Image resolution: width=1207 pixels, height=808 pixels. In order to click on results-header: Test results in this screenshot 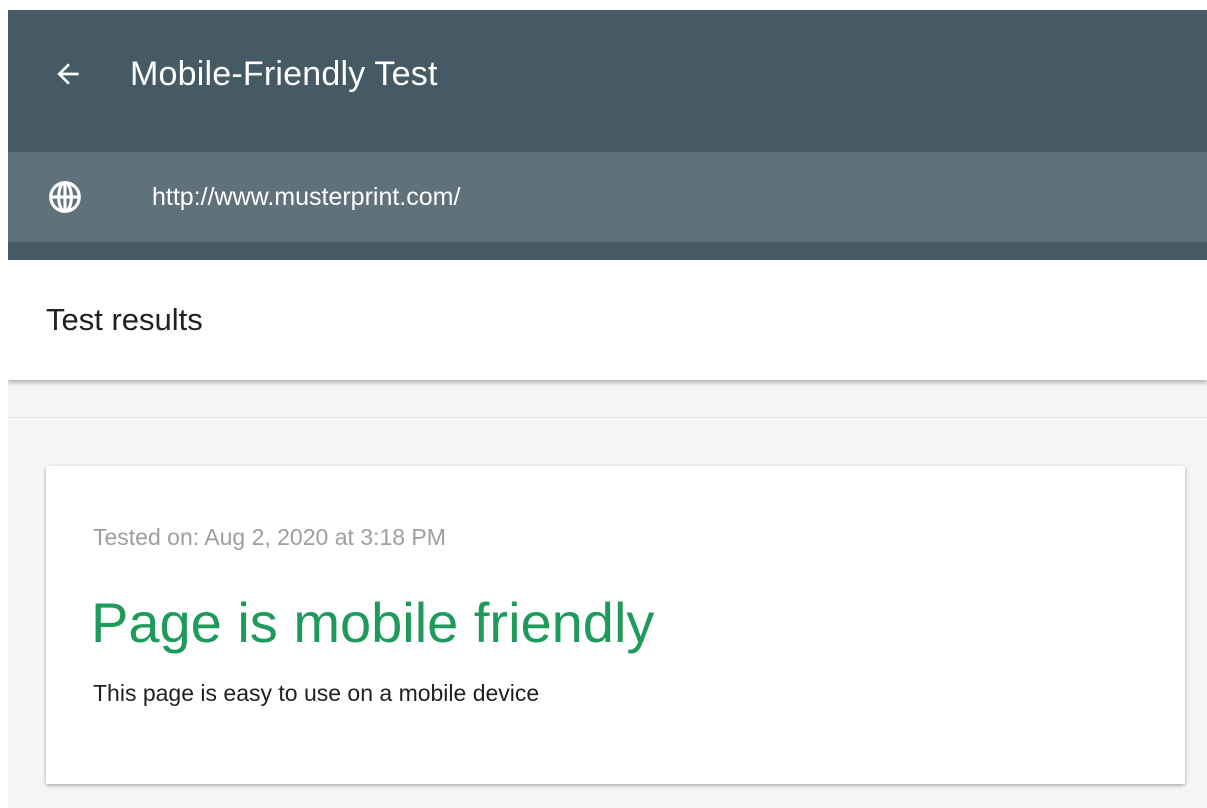, I will do `click(607, 320)`.